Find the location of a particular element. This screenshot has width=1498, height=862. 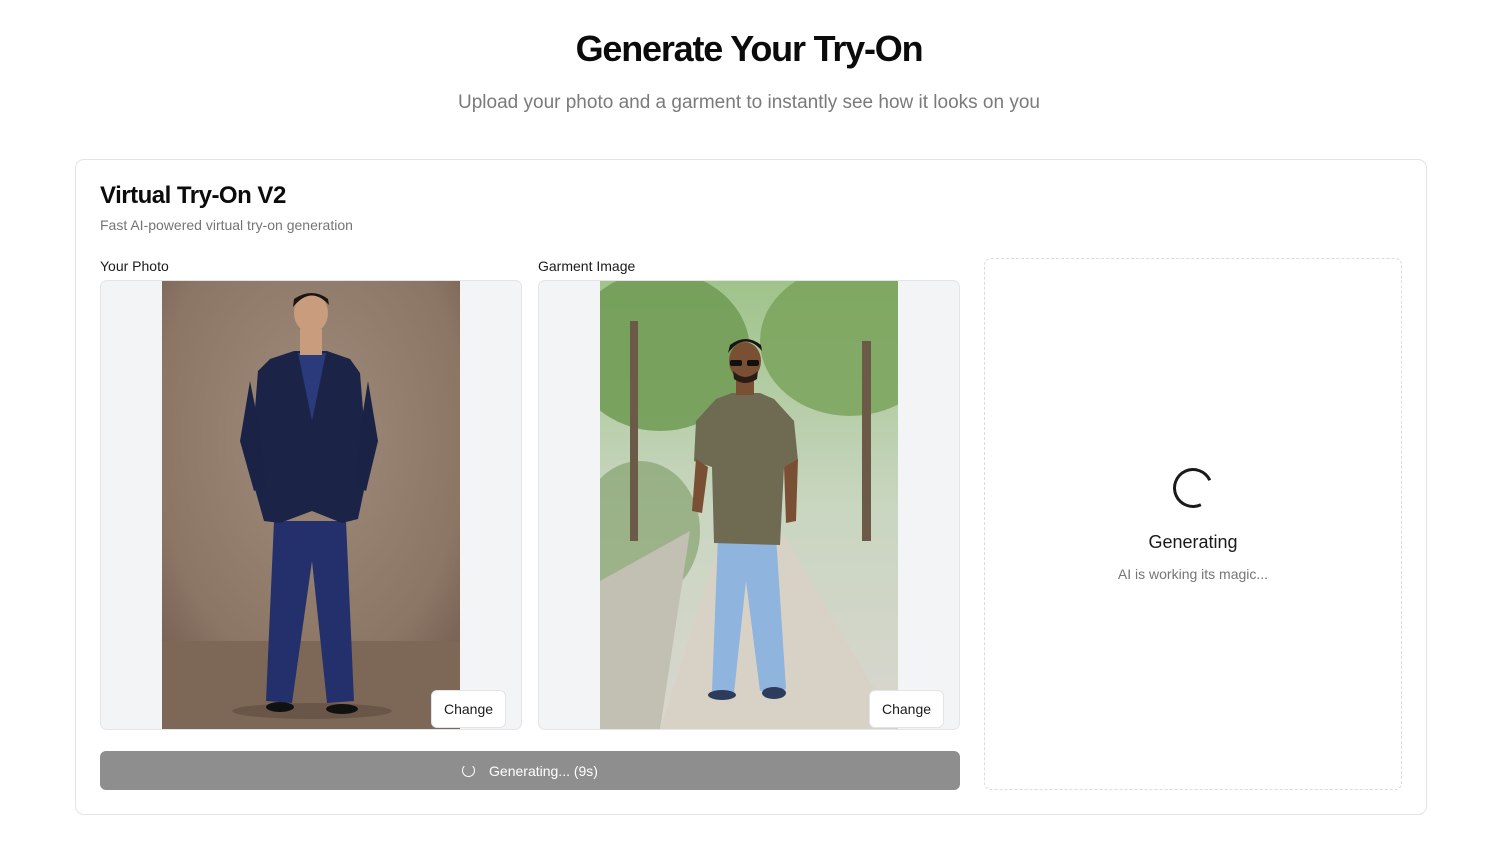

person-photo-dropzone: Change is located at coordinates (311, 505).